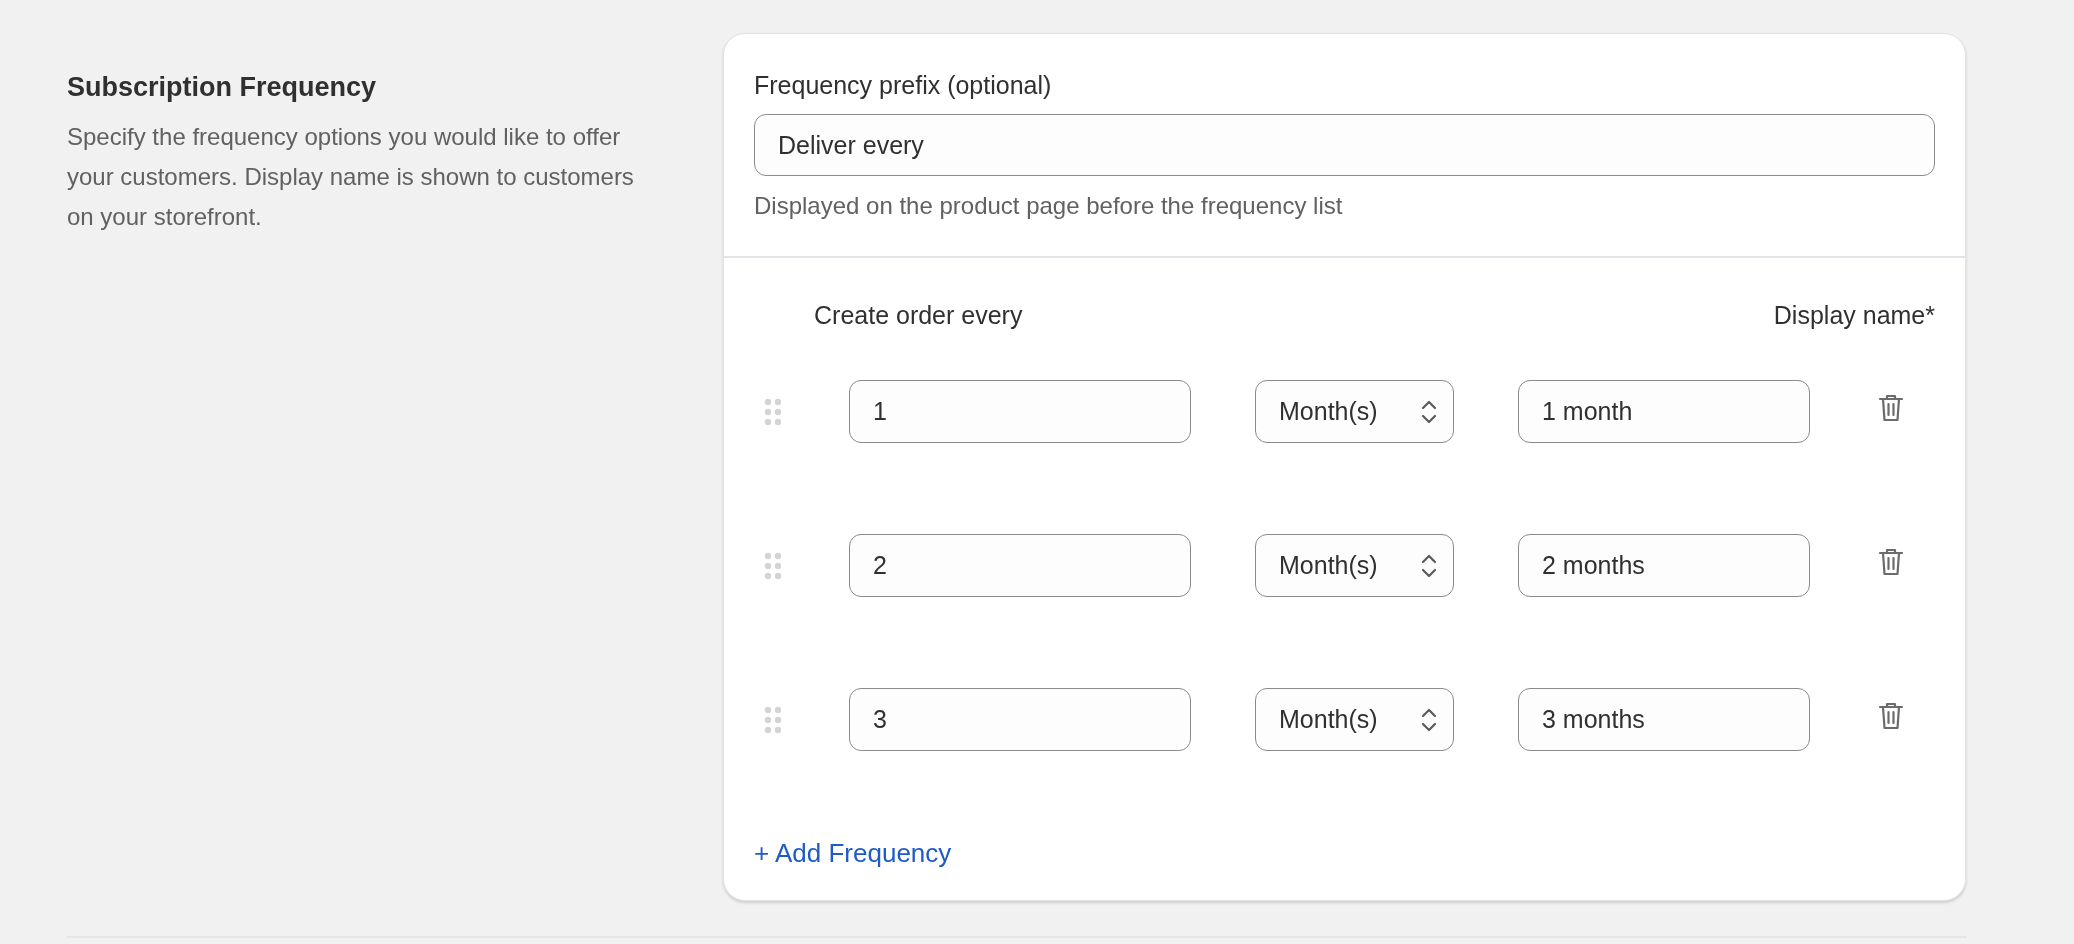 This screenshot has width=2074, height=944. I want to click on section-title: Subscription Frequency, so click(222, 87).